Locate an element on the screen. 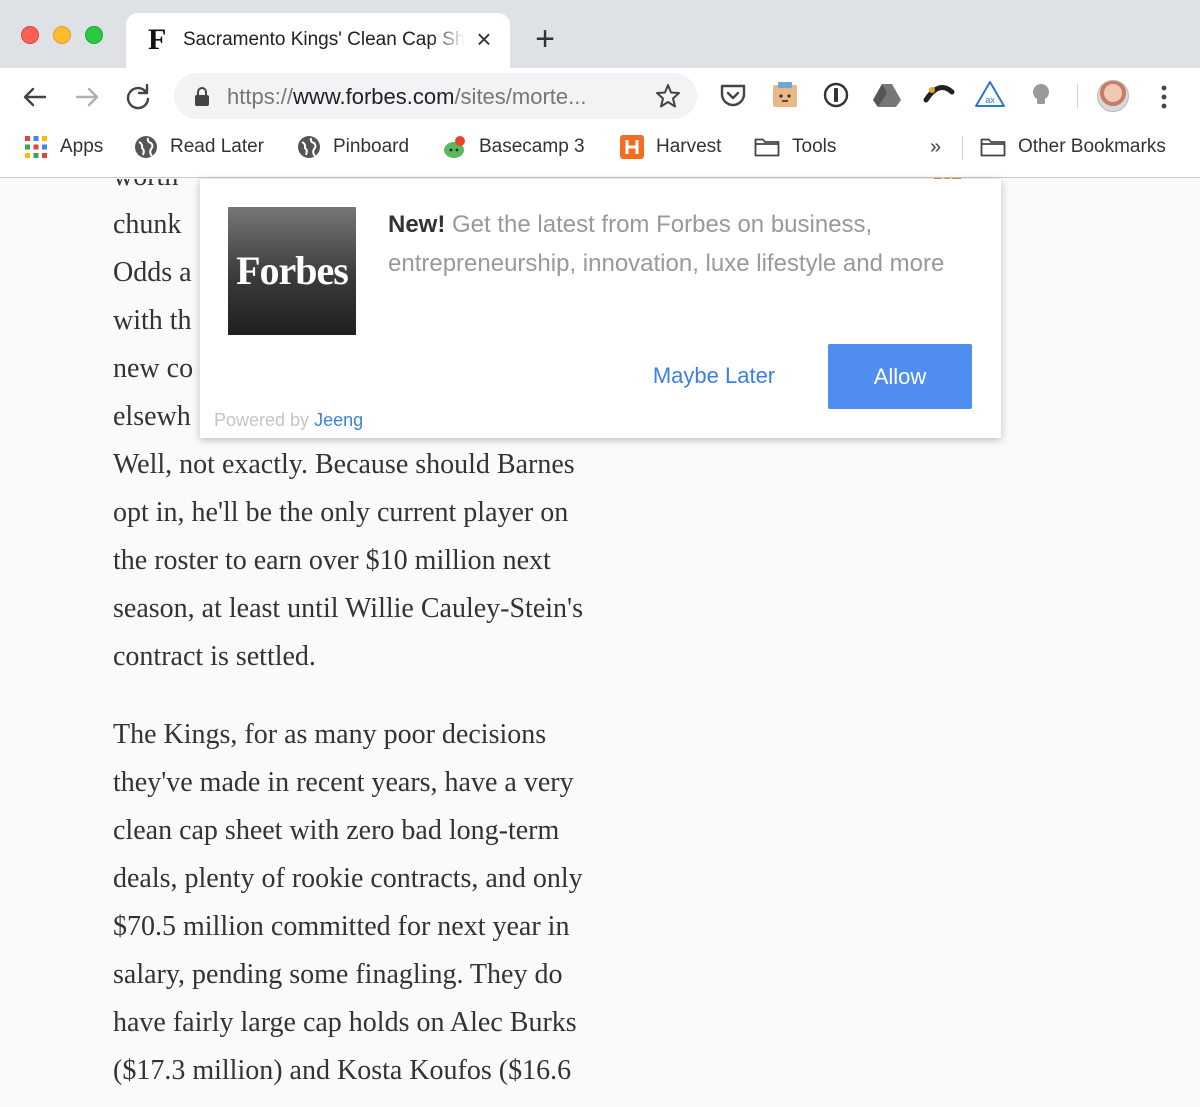 This screenshot has height=1107, width=1200. bookmark-label: Read Later is located at coordinates (217, 146).